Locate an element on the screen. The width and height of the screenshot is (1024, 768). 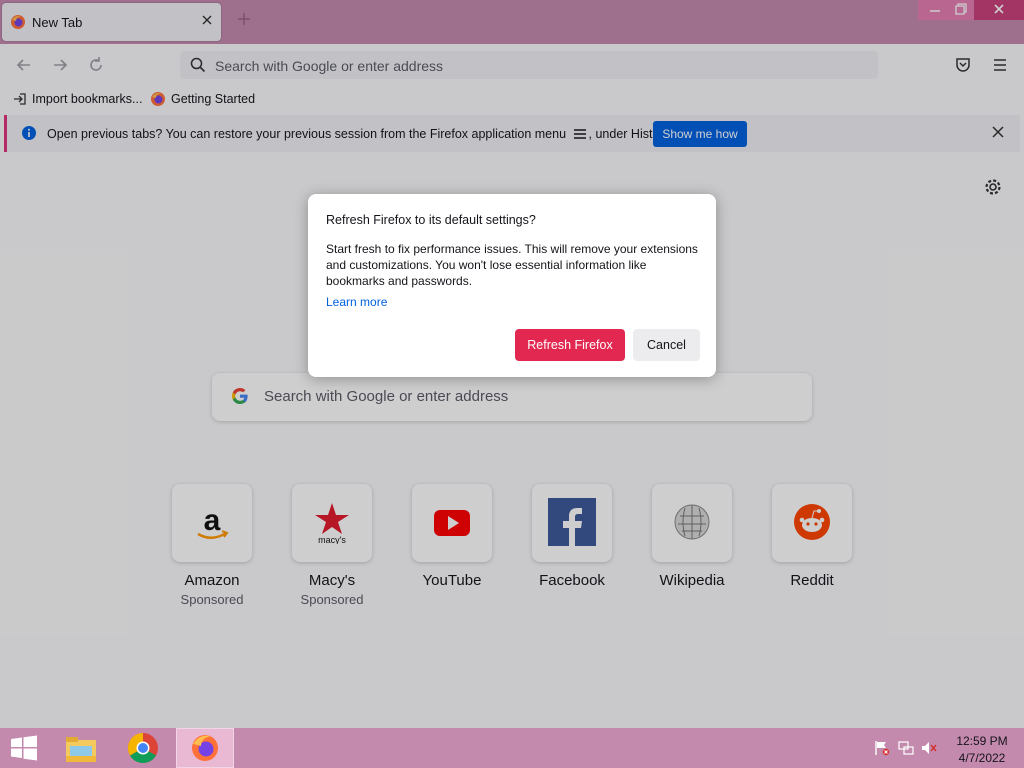
windows-start-icon is located at coordinates (24, 748).